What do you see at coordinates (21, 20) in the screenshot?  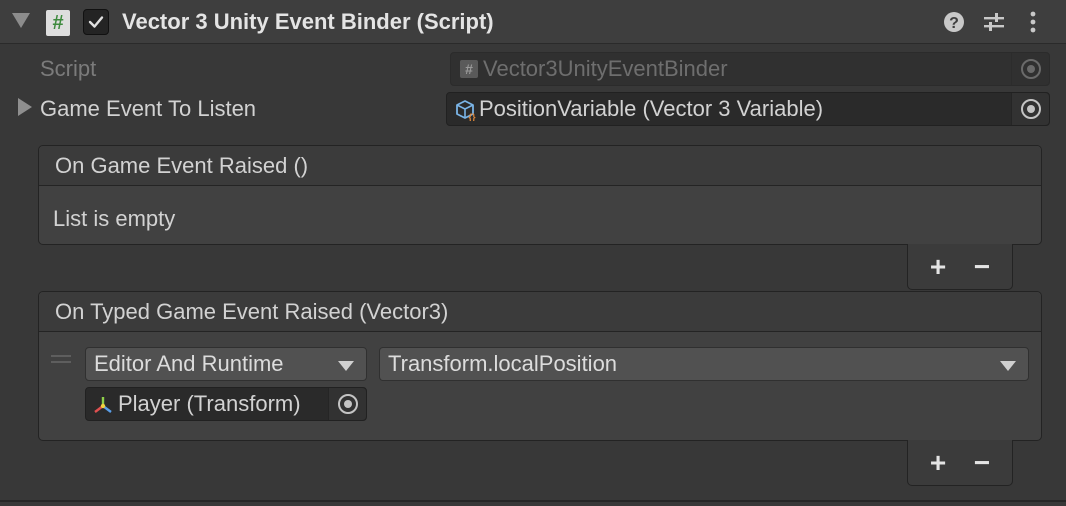 I see `foldout-arrow-icon` at bounding box center [21, 20].